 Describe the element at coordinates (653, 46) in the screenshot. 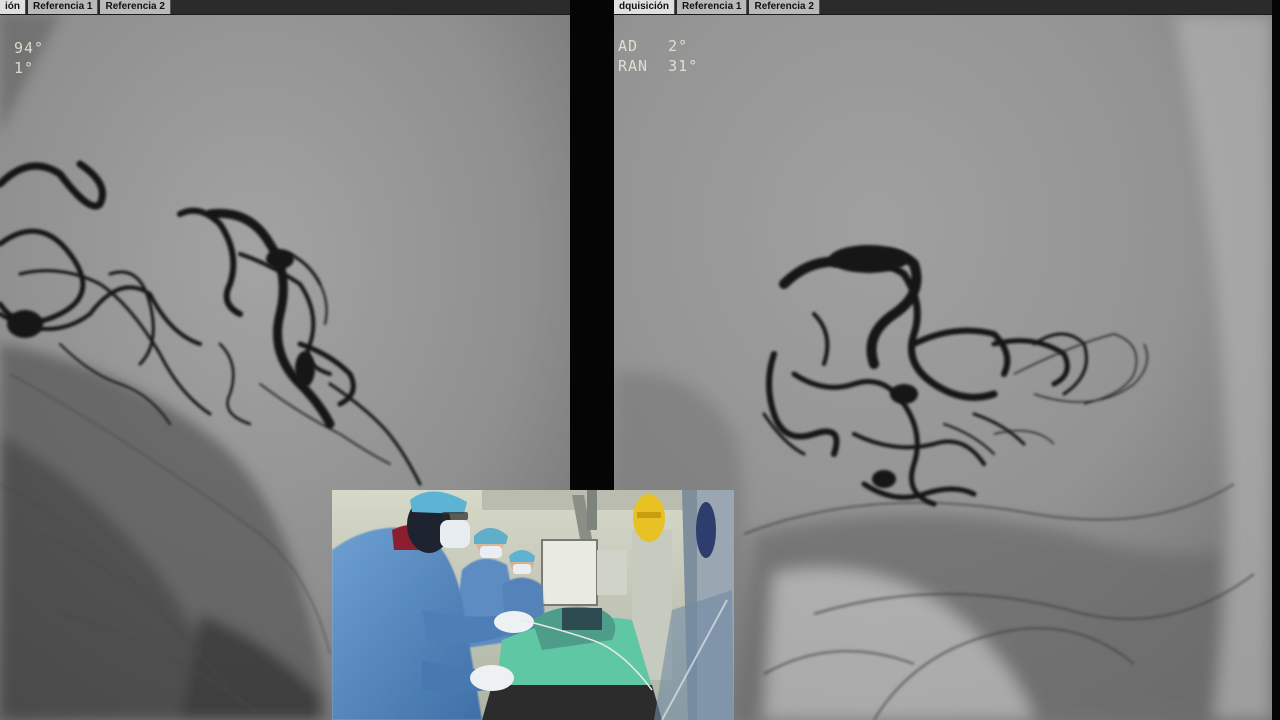

I see `right-angle-line-1: AD 2°` at that location.